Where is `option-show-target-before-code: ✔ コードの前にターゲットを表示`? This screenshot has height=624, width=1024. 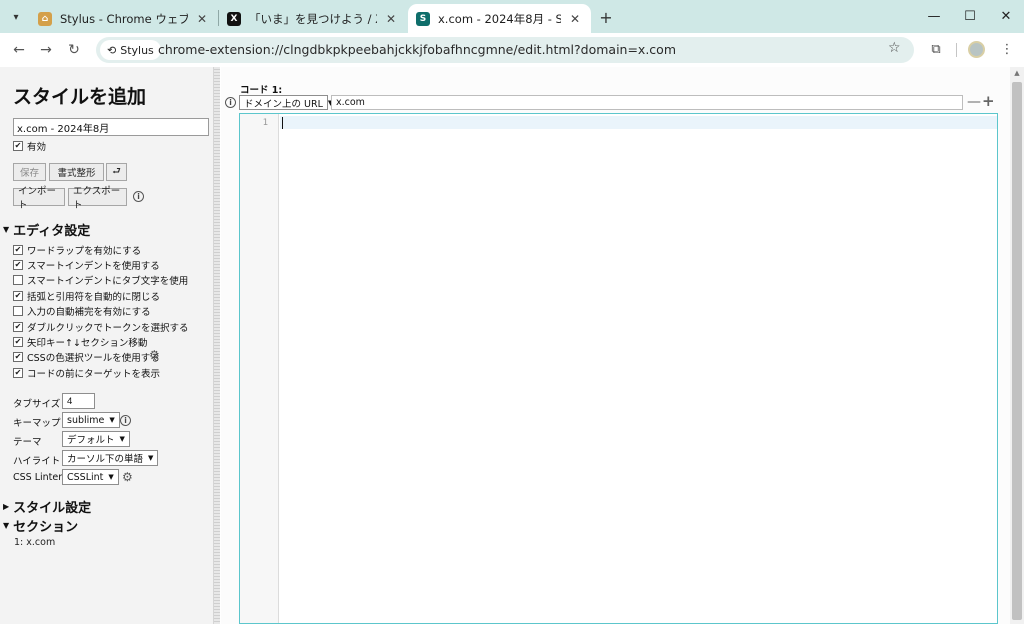
option-show-target-before-code: ✔ コードの前にターゲットを表示 is located at coordinates (86, 373).